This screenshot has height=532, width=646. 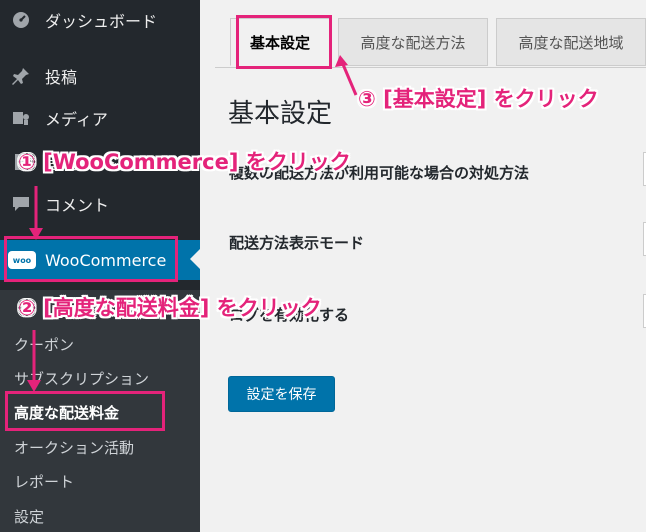 What do you see at coordinates (195, 259) in the screenshot?
I see `current-menu-pointer` at bounding box center [195, 259].